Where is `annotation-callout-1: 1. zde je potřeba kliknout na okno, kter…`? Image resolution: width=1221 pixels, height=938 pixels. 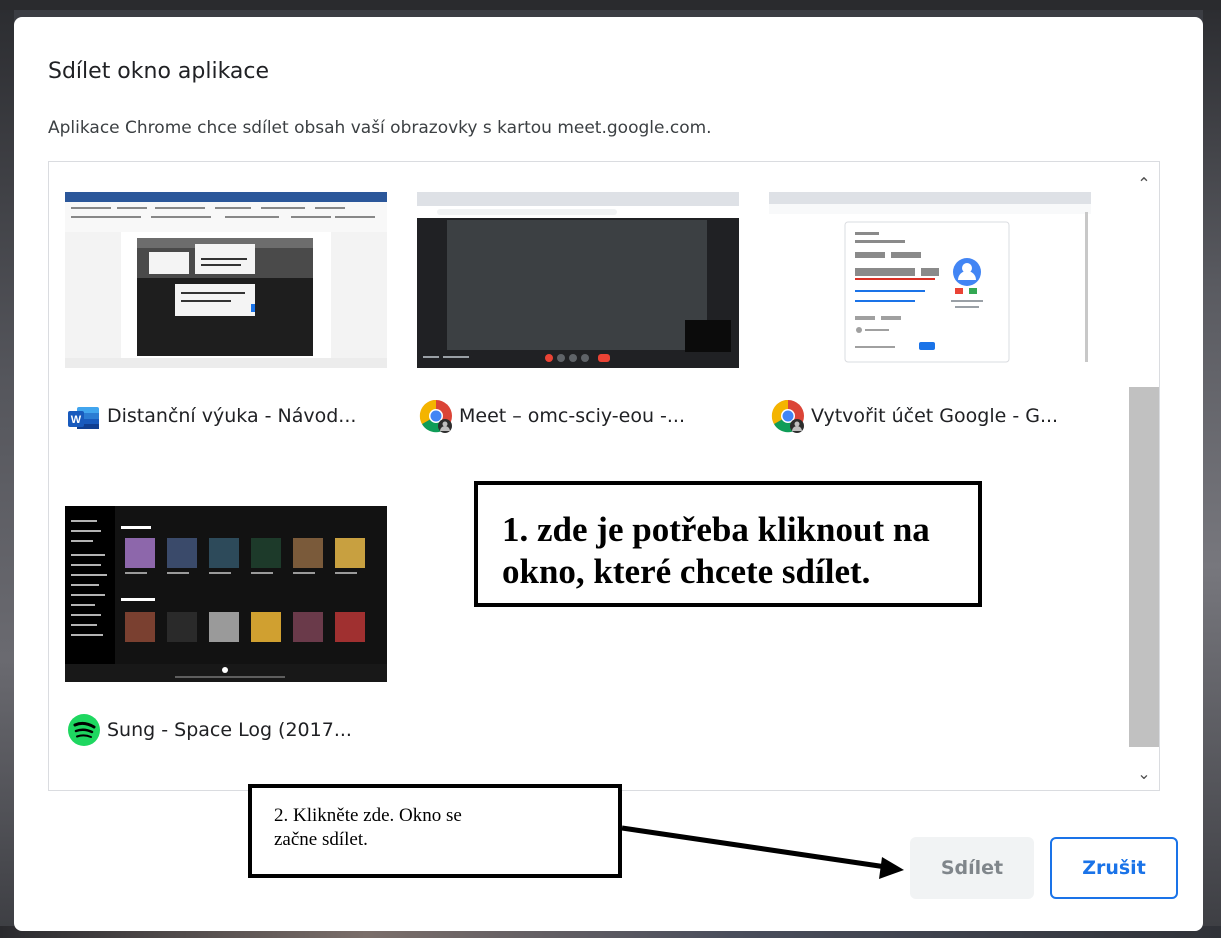 annotation-callout-1: 1. zde je potřeba kliknout na okno, kter… is located at coordinates (728, 544).